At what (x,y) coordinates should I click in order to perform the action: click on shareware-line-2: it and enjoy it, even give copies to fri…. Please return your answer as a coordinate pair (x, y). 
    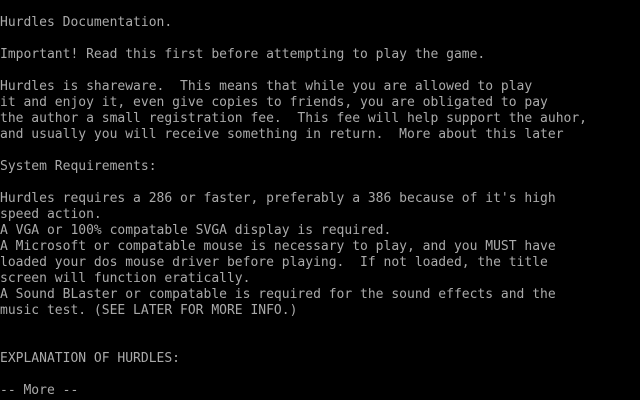
    Looking at the image, I should click on (274, 102).